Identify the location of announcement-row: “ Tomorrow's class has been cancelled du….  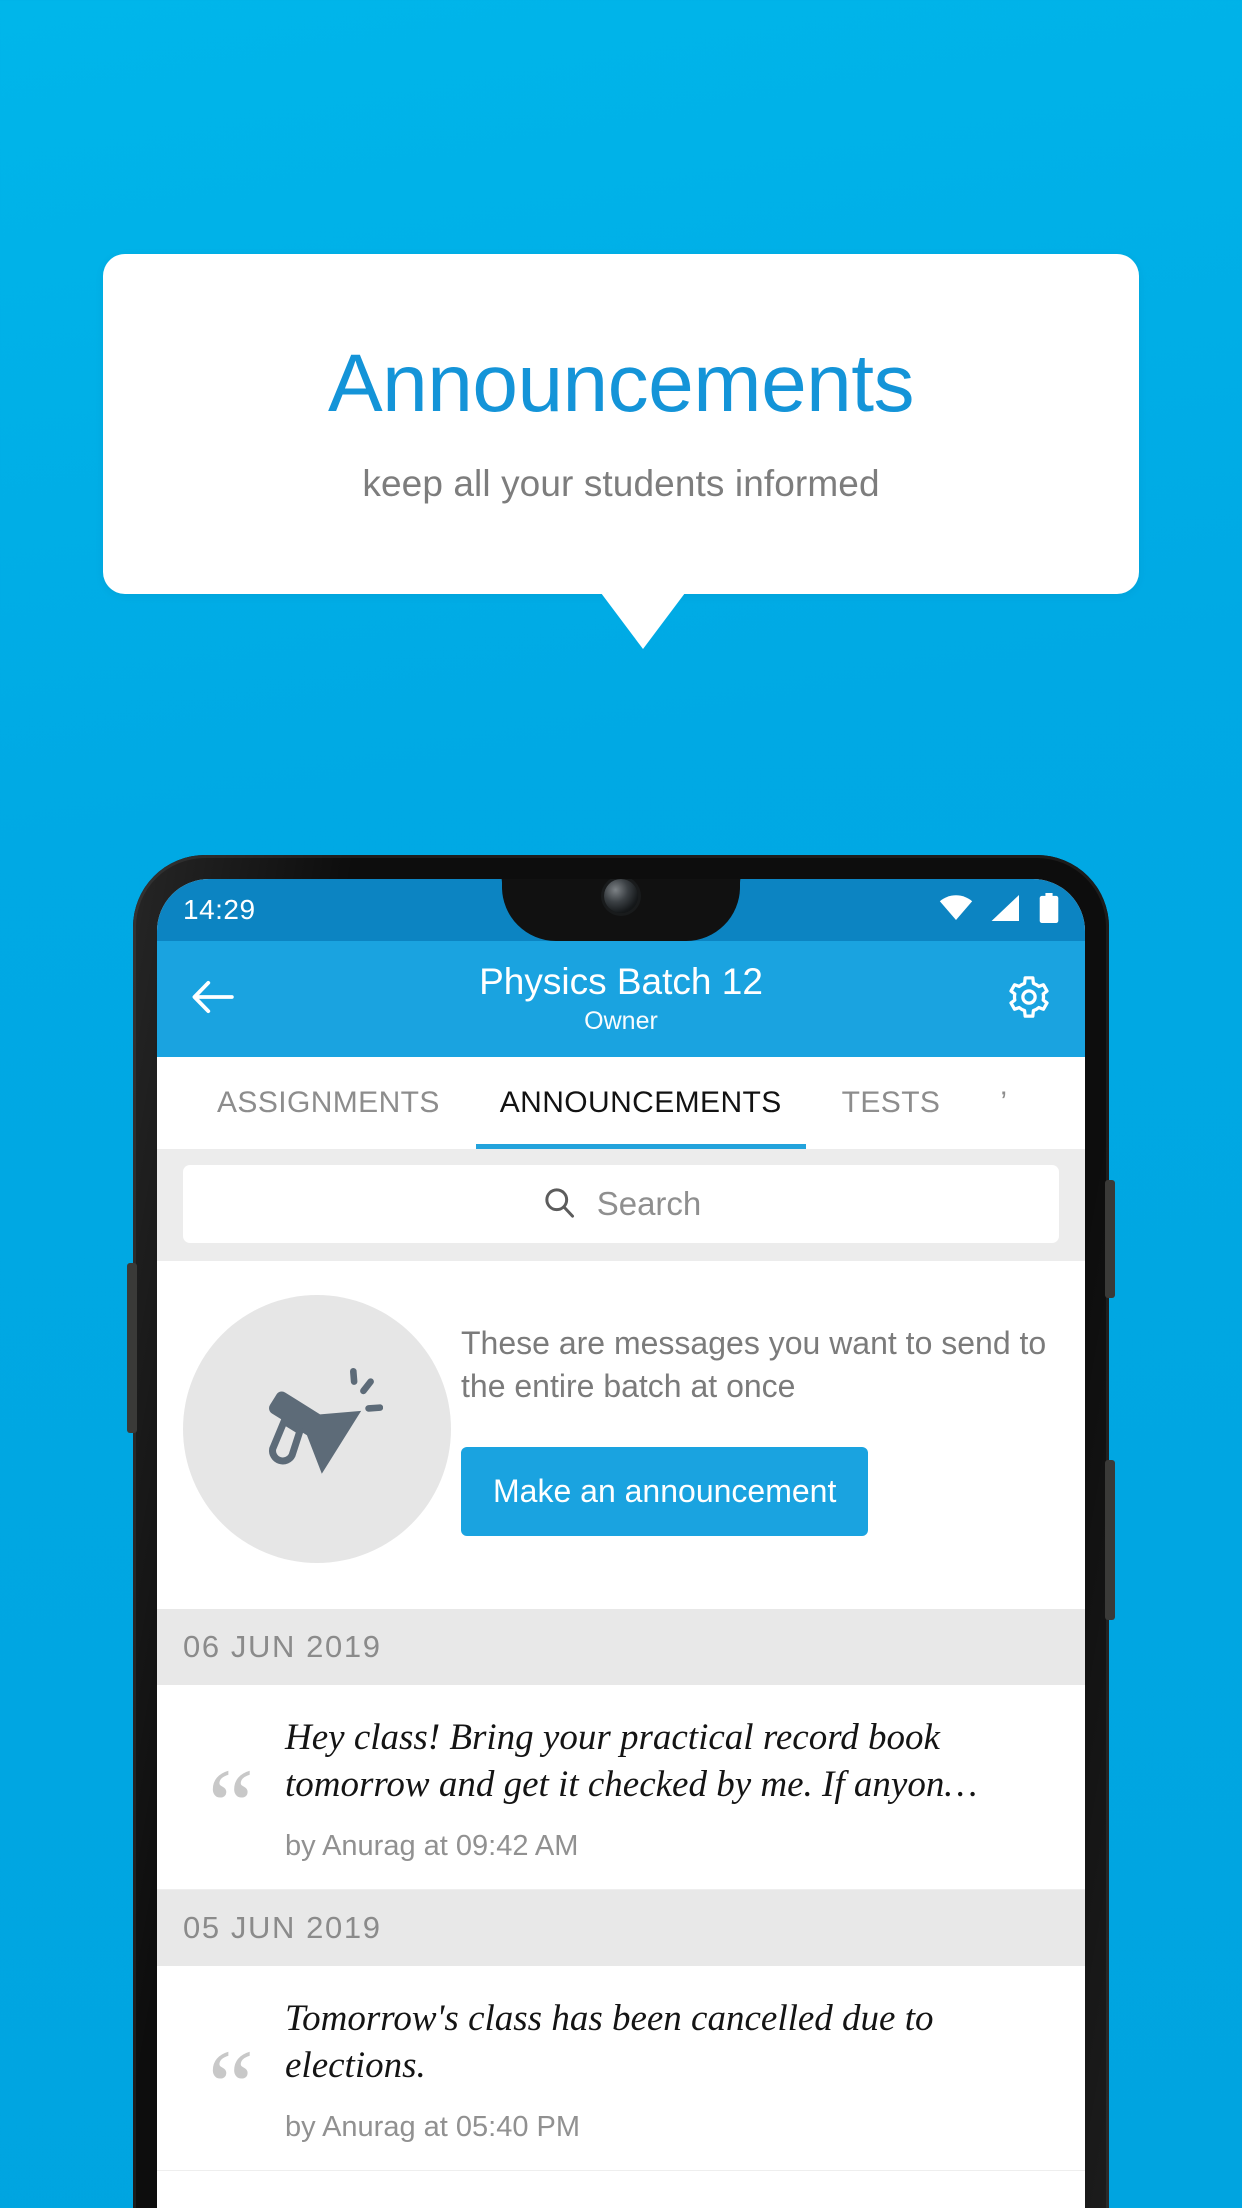
(621, 2069).